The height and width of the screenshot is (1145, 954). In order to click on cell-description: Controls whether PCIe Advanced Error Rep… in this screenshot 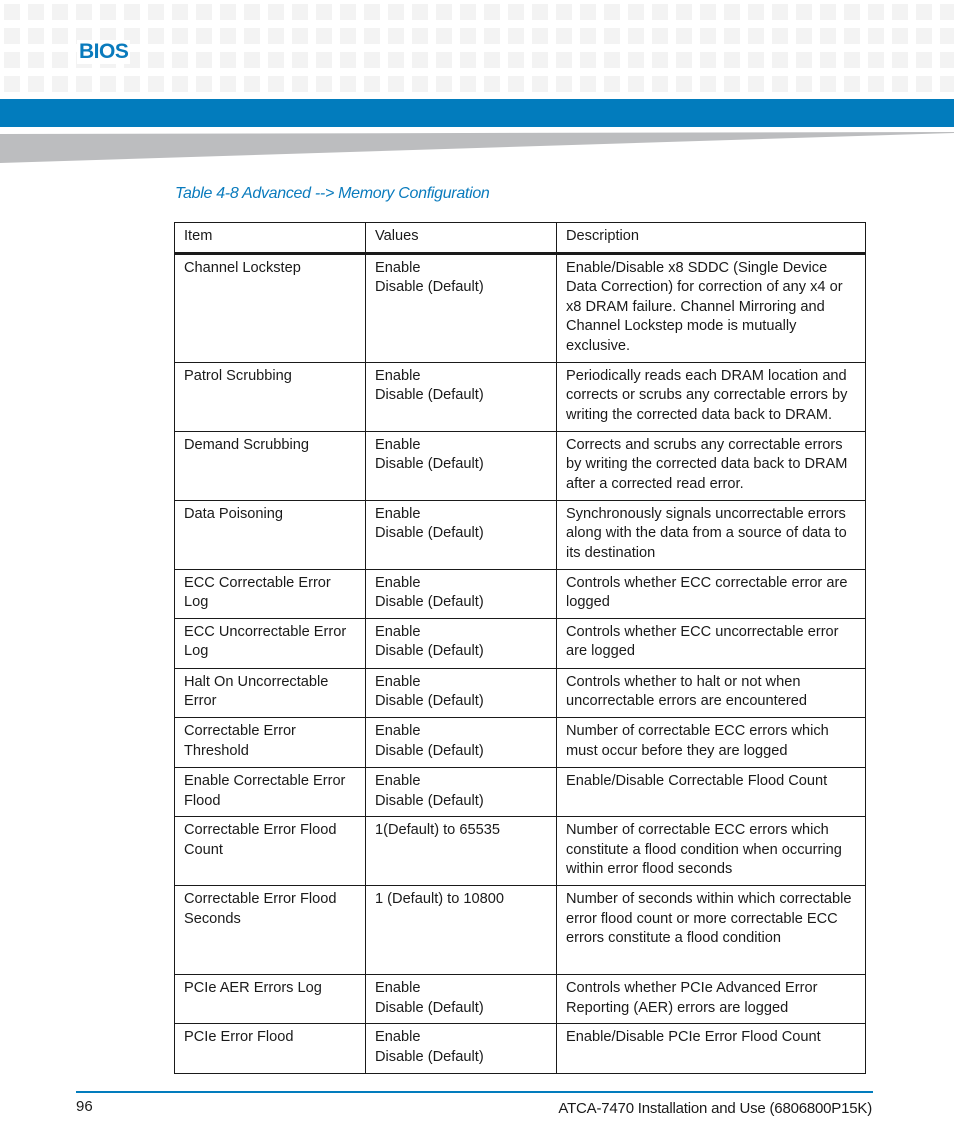, I will do `click(711, 999)`.